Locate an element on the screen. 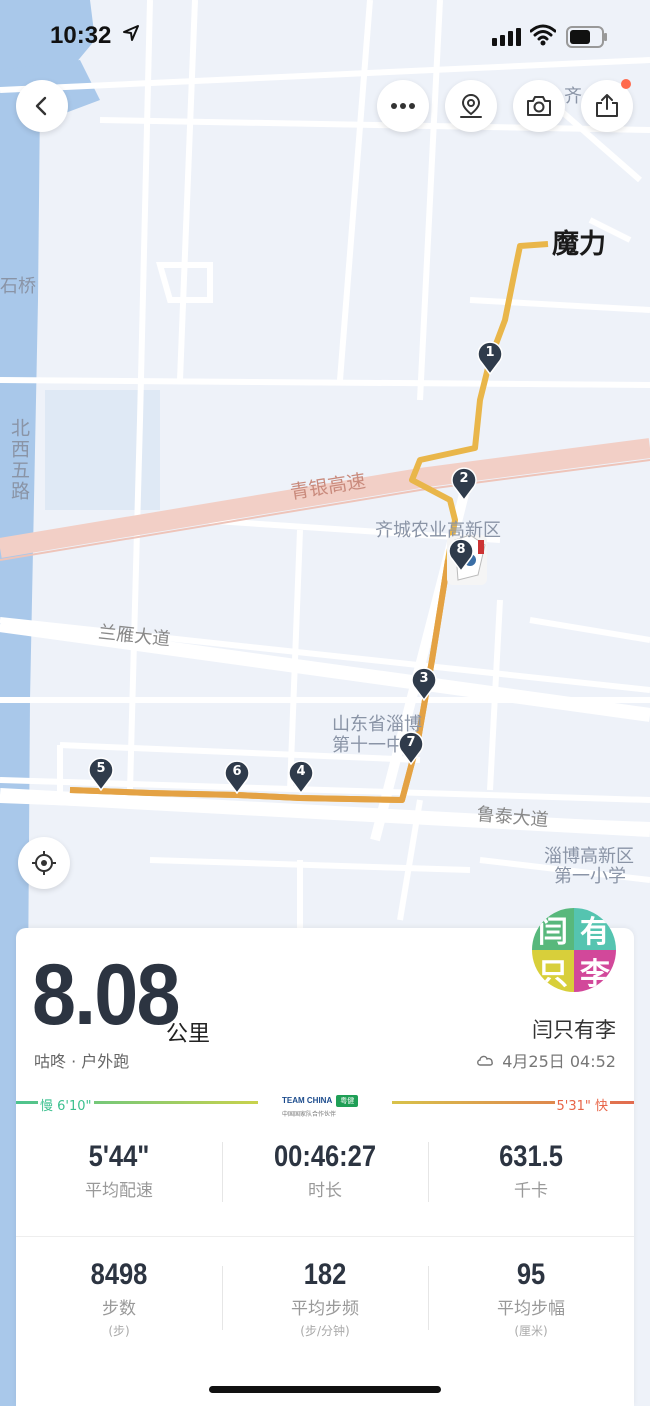  cellular-signal-icon is located at coordinates (506, 37).